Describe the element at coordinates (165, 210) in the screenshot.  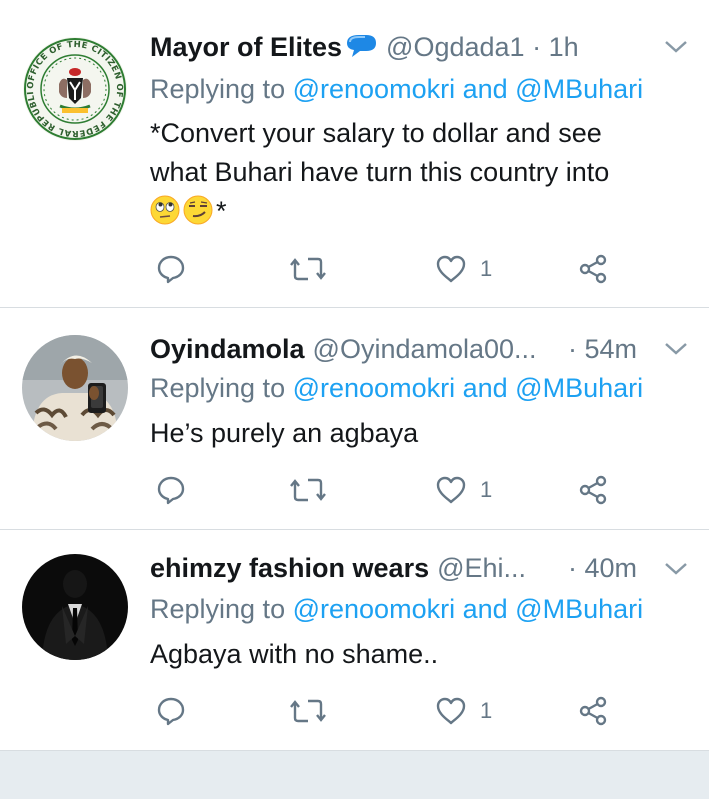
I see `face-with-rolling-eyes-icon` at that location.